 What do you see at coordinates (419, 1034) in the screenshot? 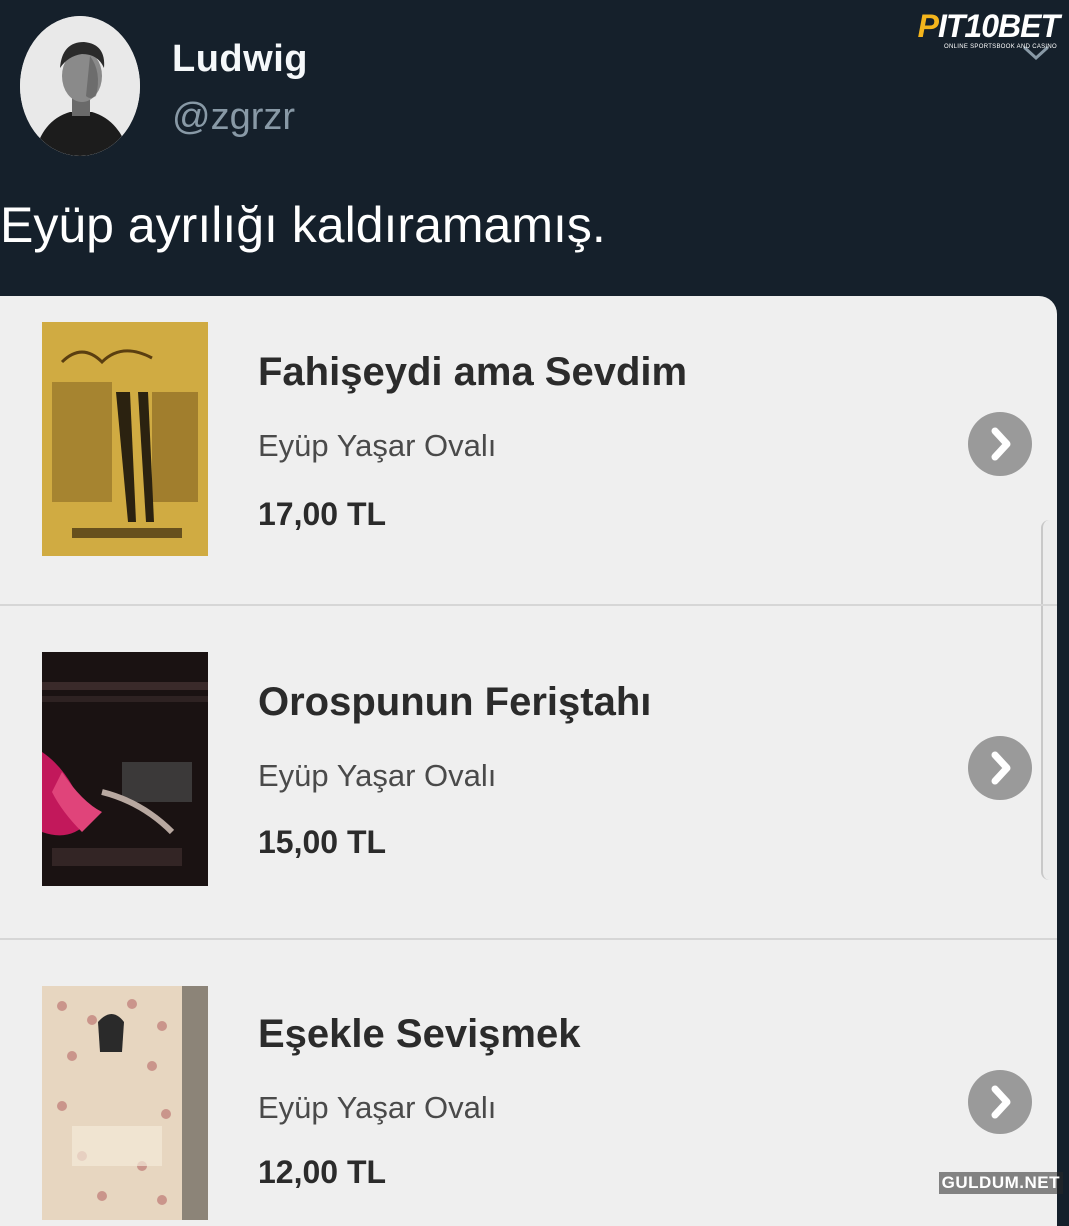
I see `book-title: Eşekle Sevişmek` at bounding box center [419, 1034].